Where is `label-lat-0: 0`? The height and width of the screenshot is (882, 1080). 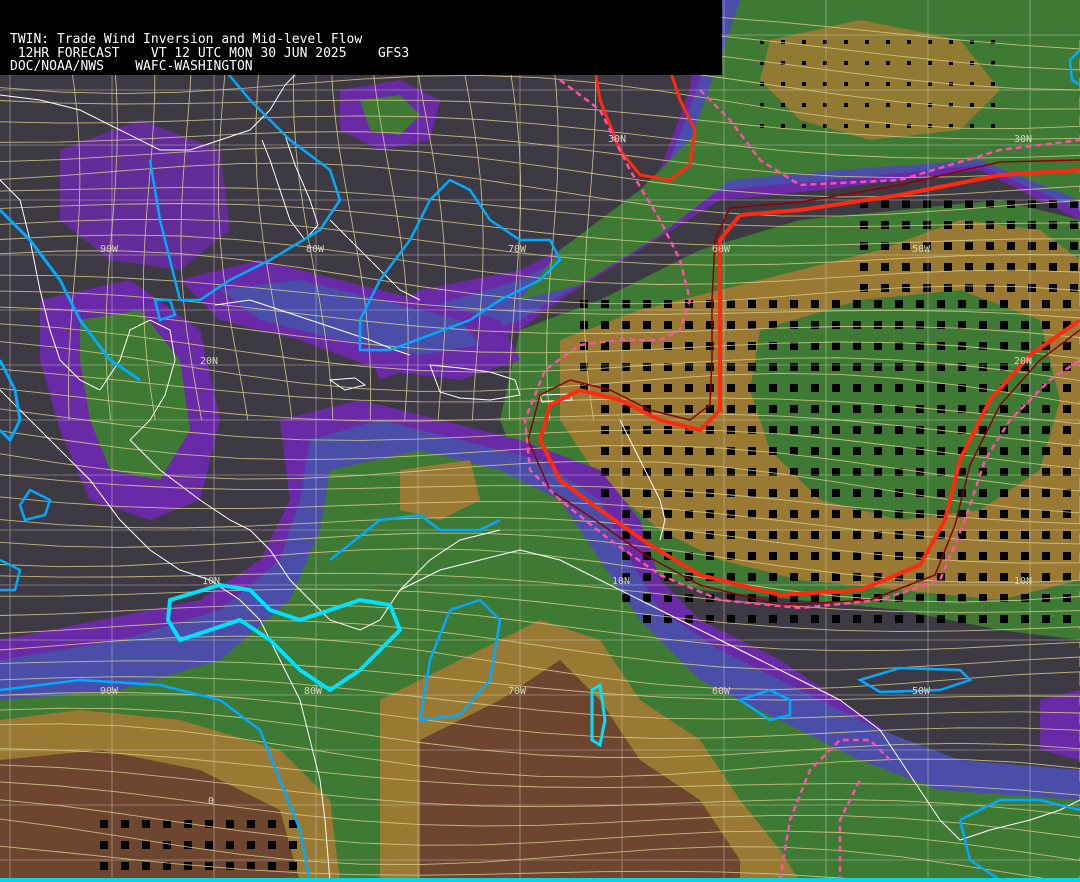
label-lat-0: 0 is located at coordinates (211, 801).